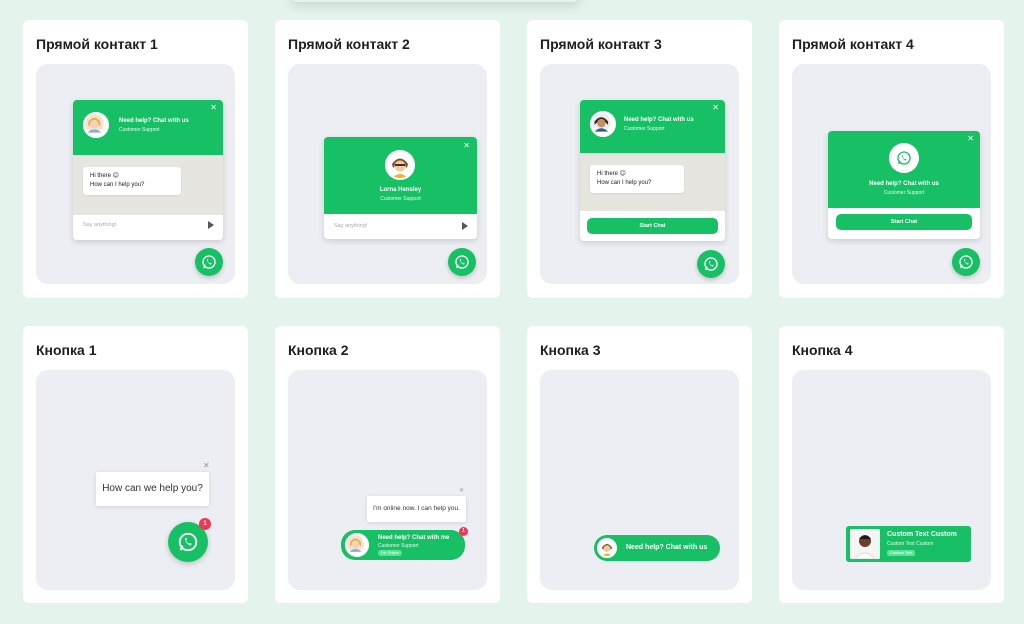 The image size is (1024, 624). I want to click on button-subtitle: Custom Text Custom, so click(910, 544).